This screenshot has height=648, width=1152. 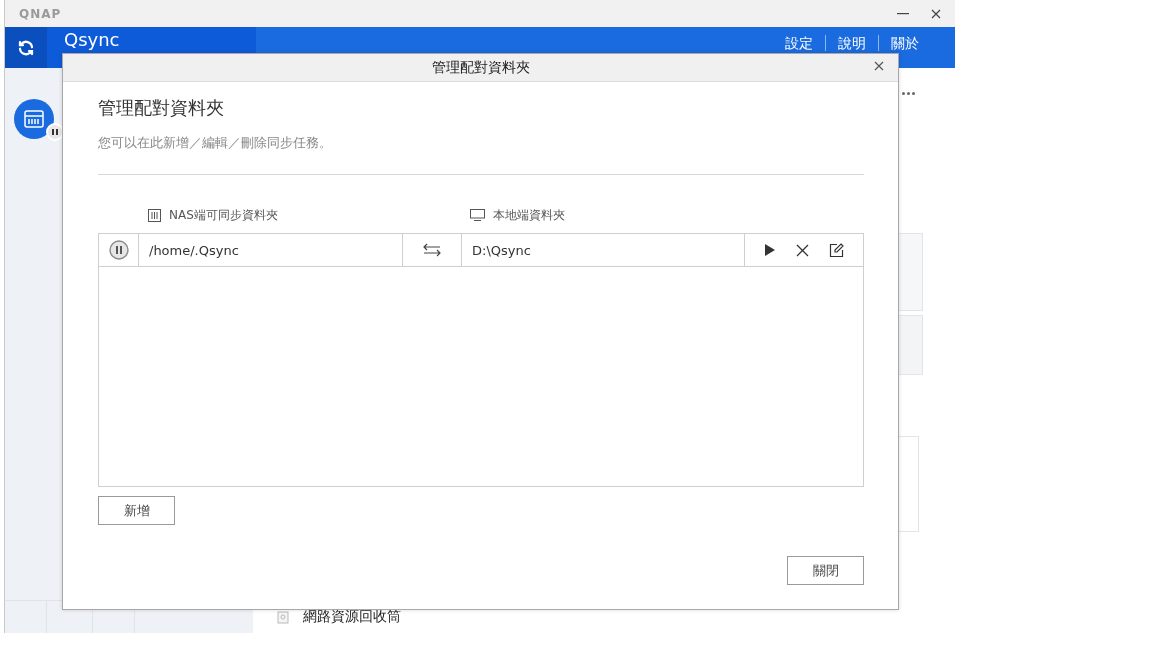 What do you see at coordinates (136, 510) in the screenshot?
I see `add-button: 新增` at bounding box center [136, 510].